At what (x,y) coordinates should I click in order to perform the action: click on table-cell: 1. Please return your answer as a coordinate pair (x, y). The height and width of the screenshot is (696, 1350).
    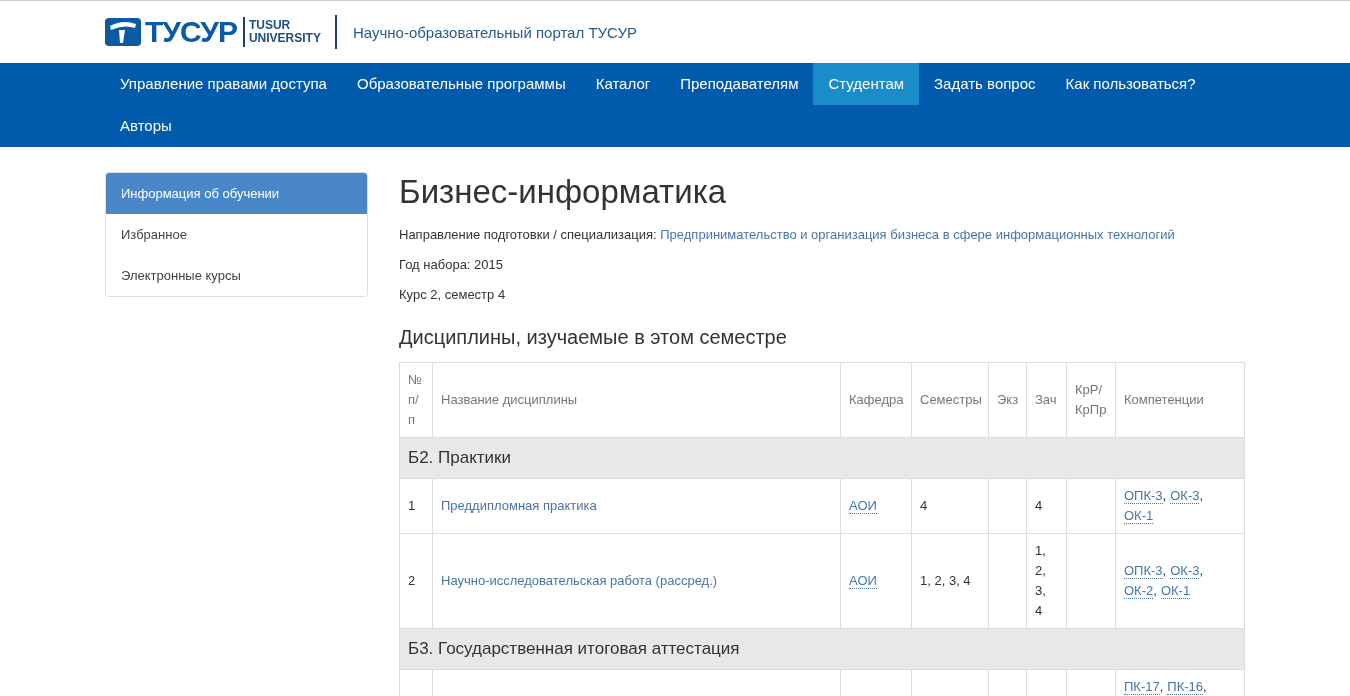
    Looking at the image, I should click on (412, 505).